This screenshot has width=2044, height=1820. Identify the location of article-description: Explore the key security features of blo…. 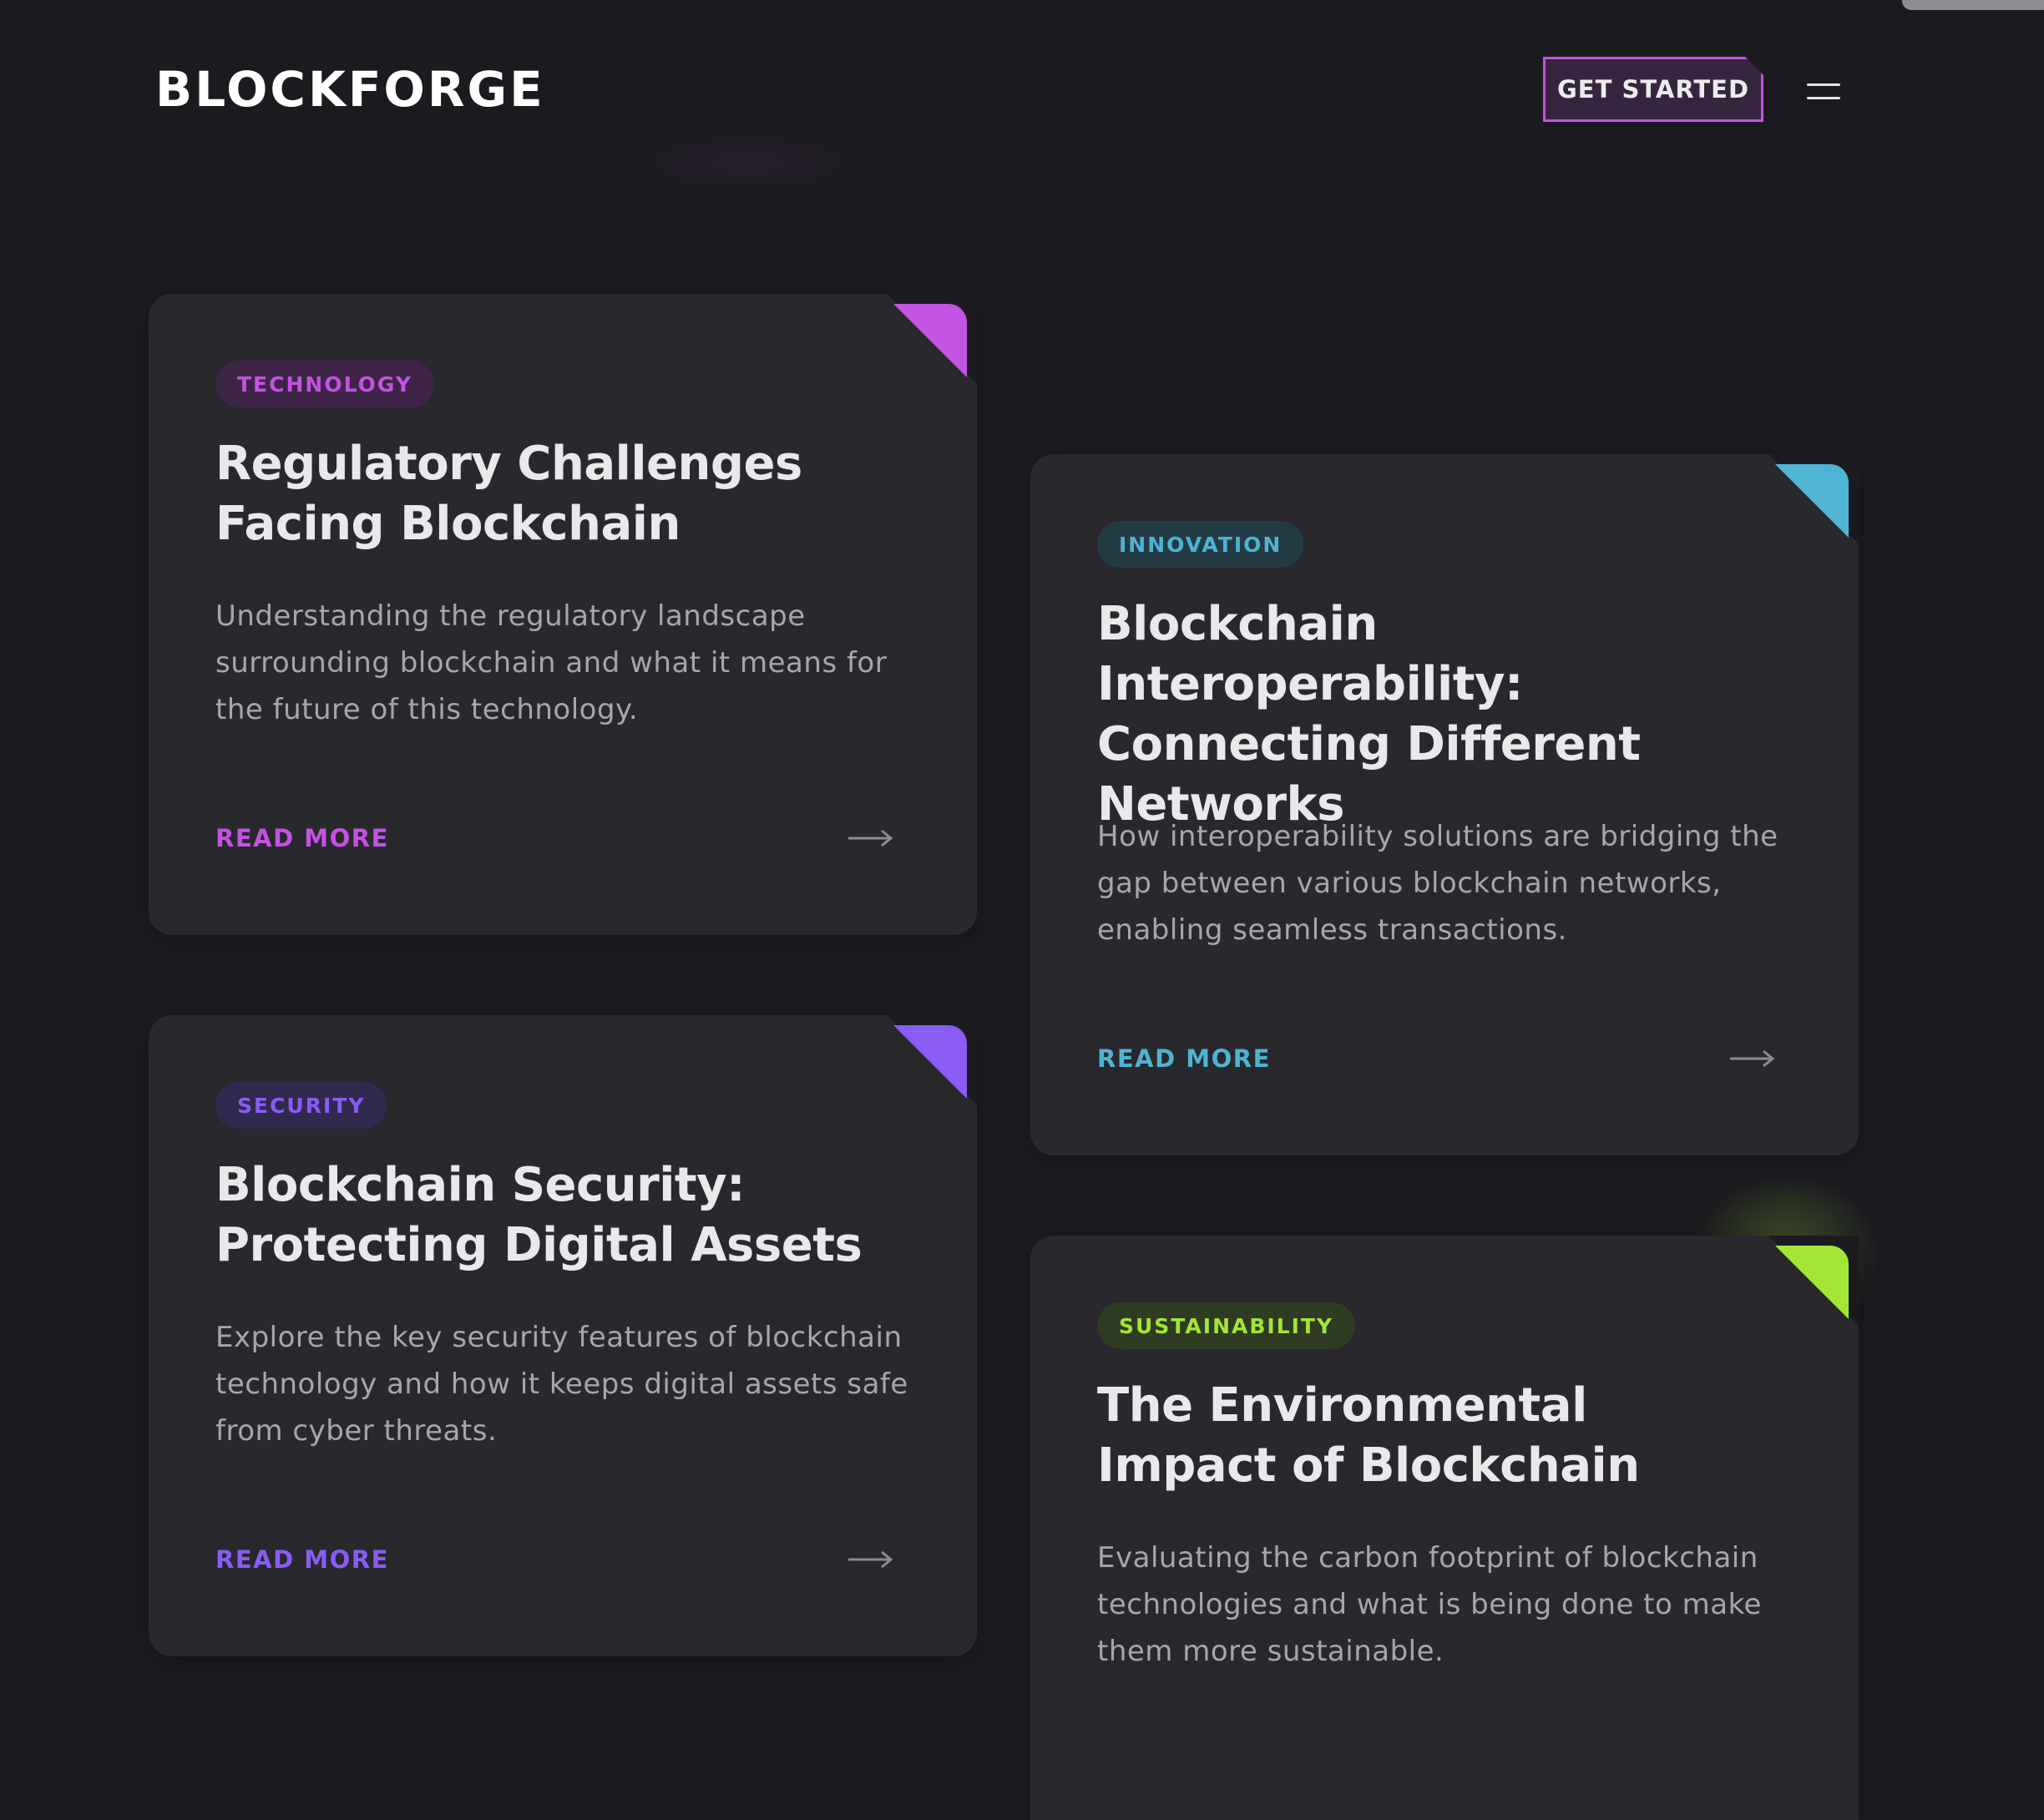
(561, 1384).